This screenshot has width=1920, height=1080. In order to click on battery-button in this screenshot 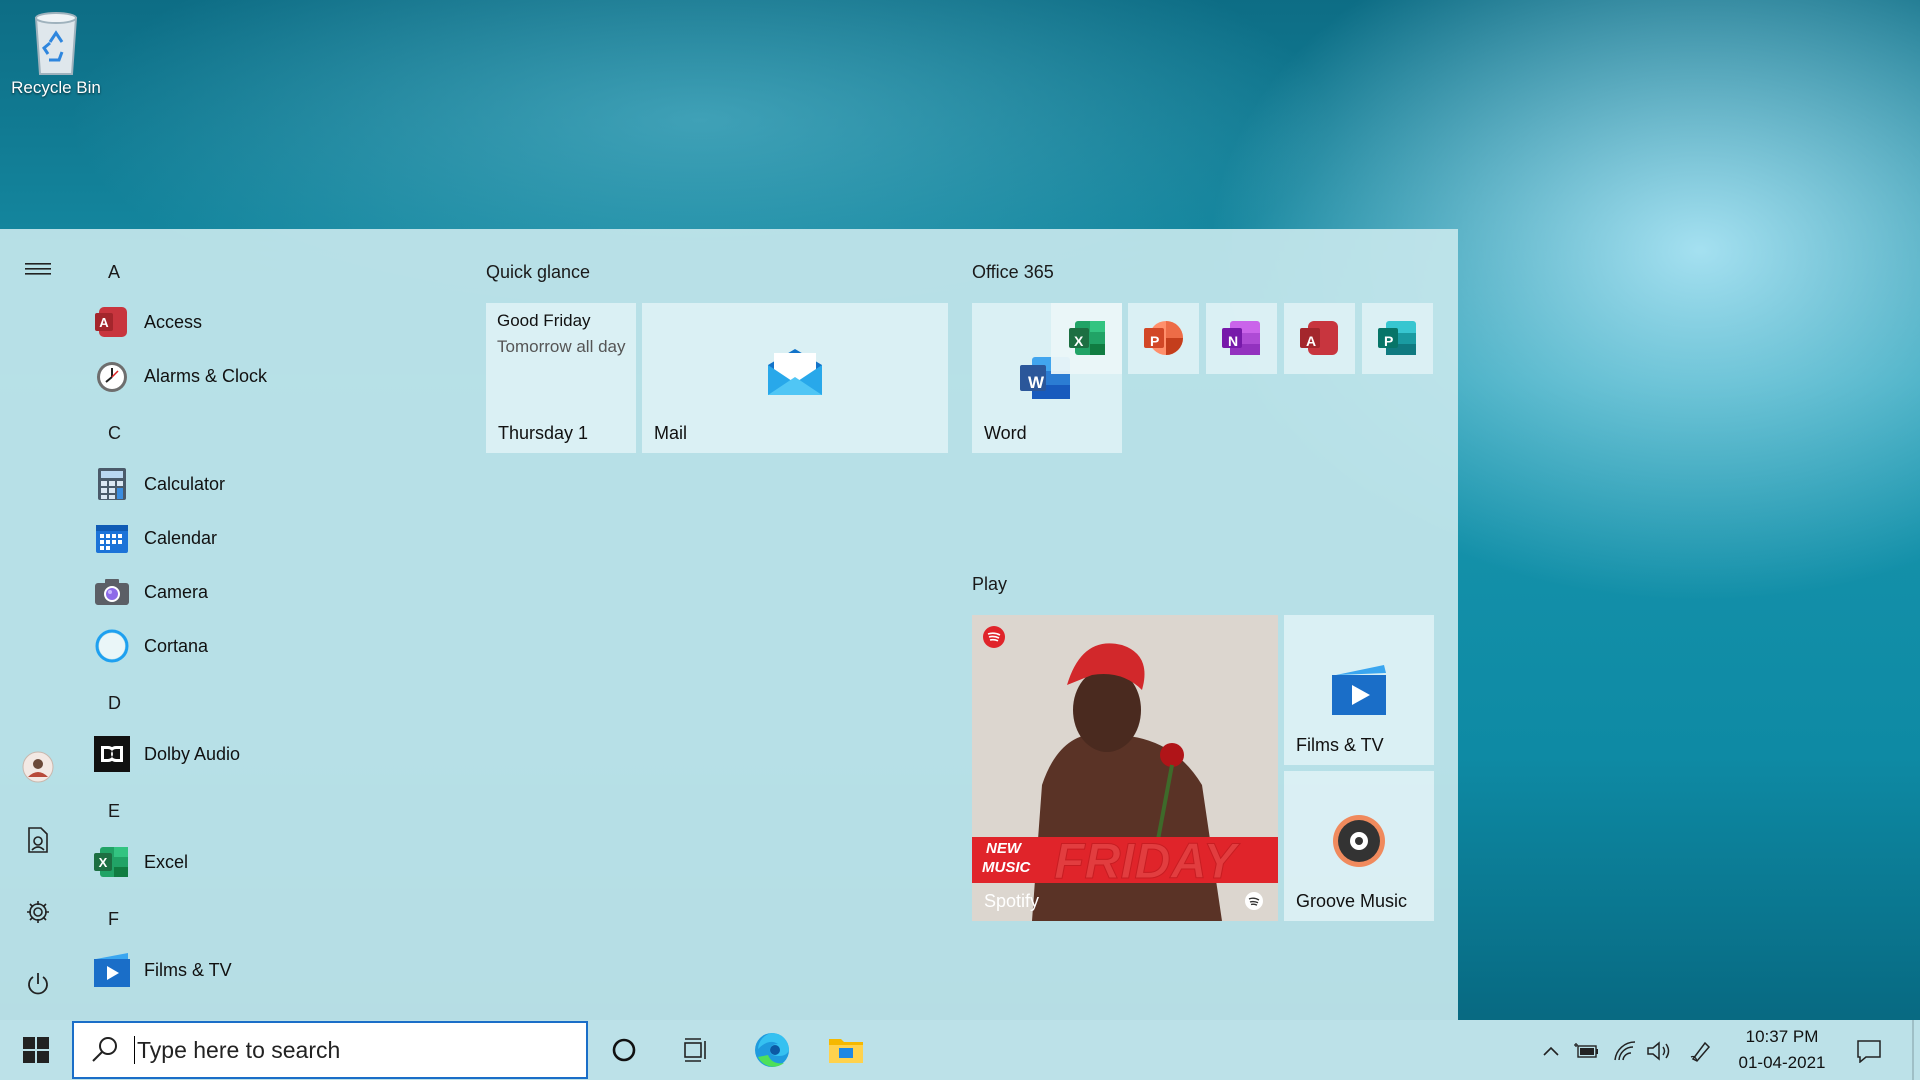, I will do `click(1587, 1051)`.